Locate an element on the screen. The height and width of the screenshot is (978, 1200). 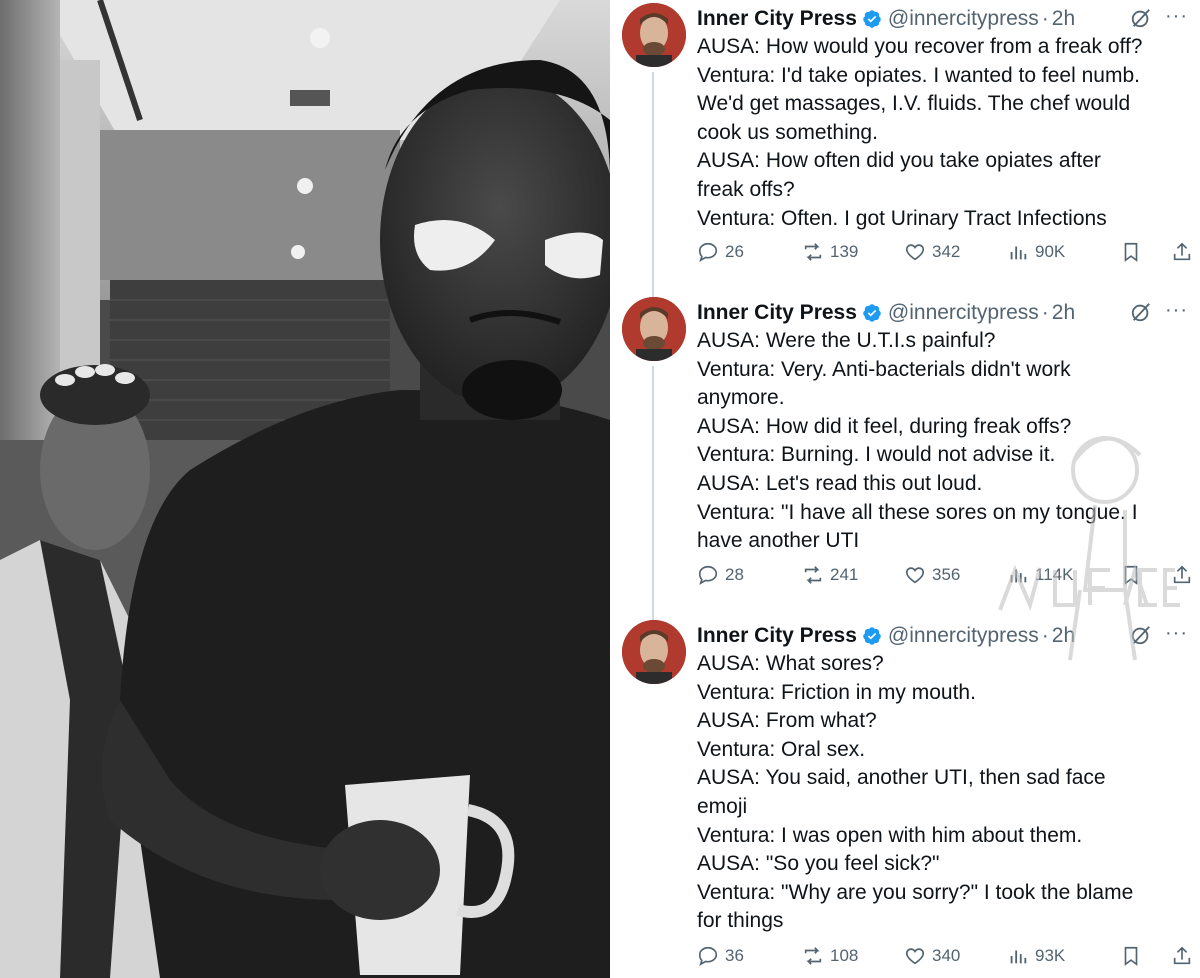
views-button: 93K is located at coordinates (1036, 956).